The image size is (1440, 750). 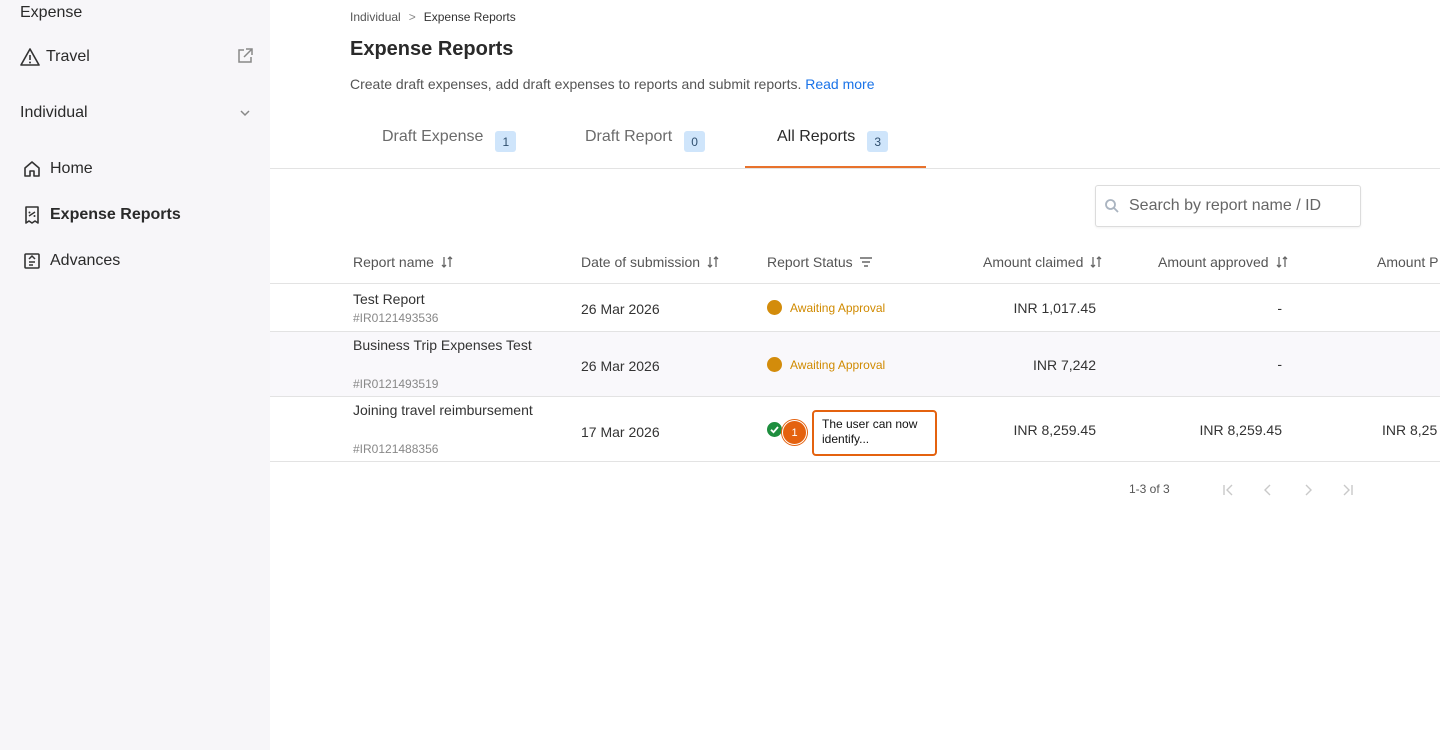 What do you see at coordinates (695, 141) in the screenshot?
I see `count-badge: 0` at bounding box center [695, 141].